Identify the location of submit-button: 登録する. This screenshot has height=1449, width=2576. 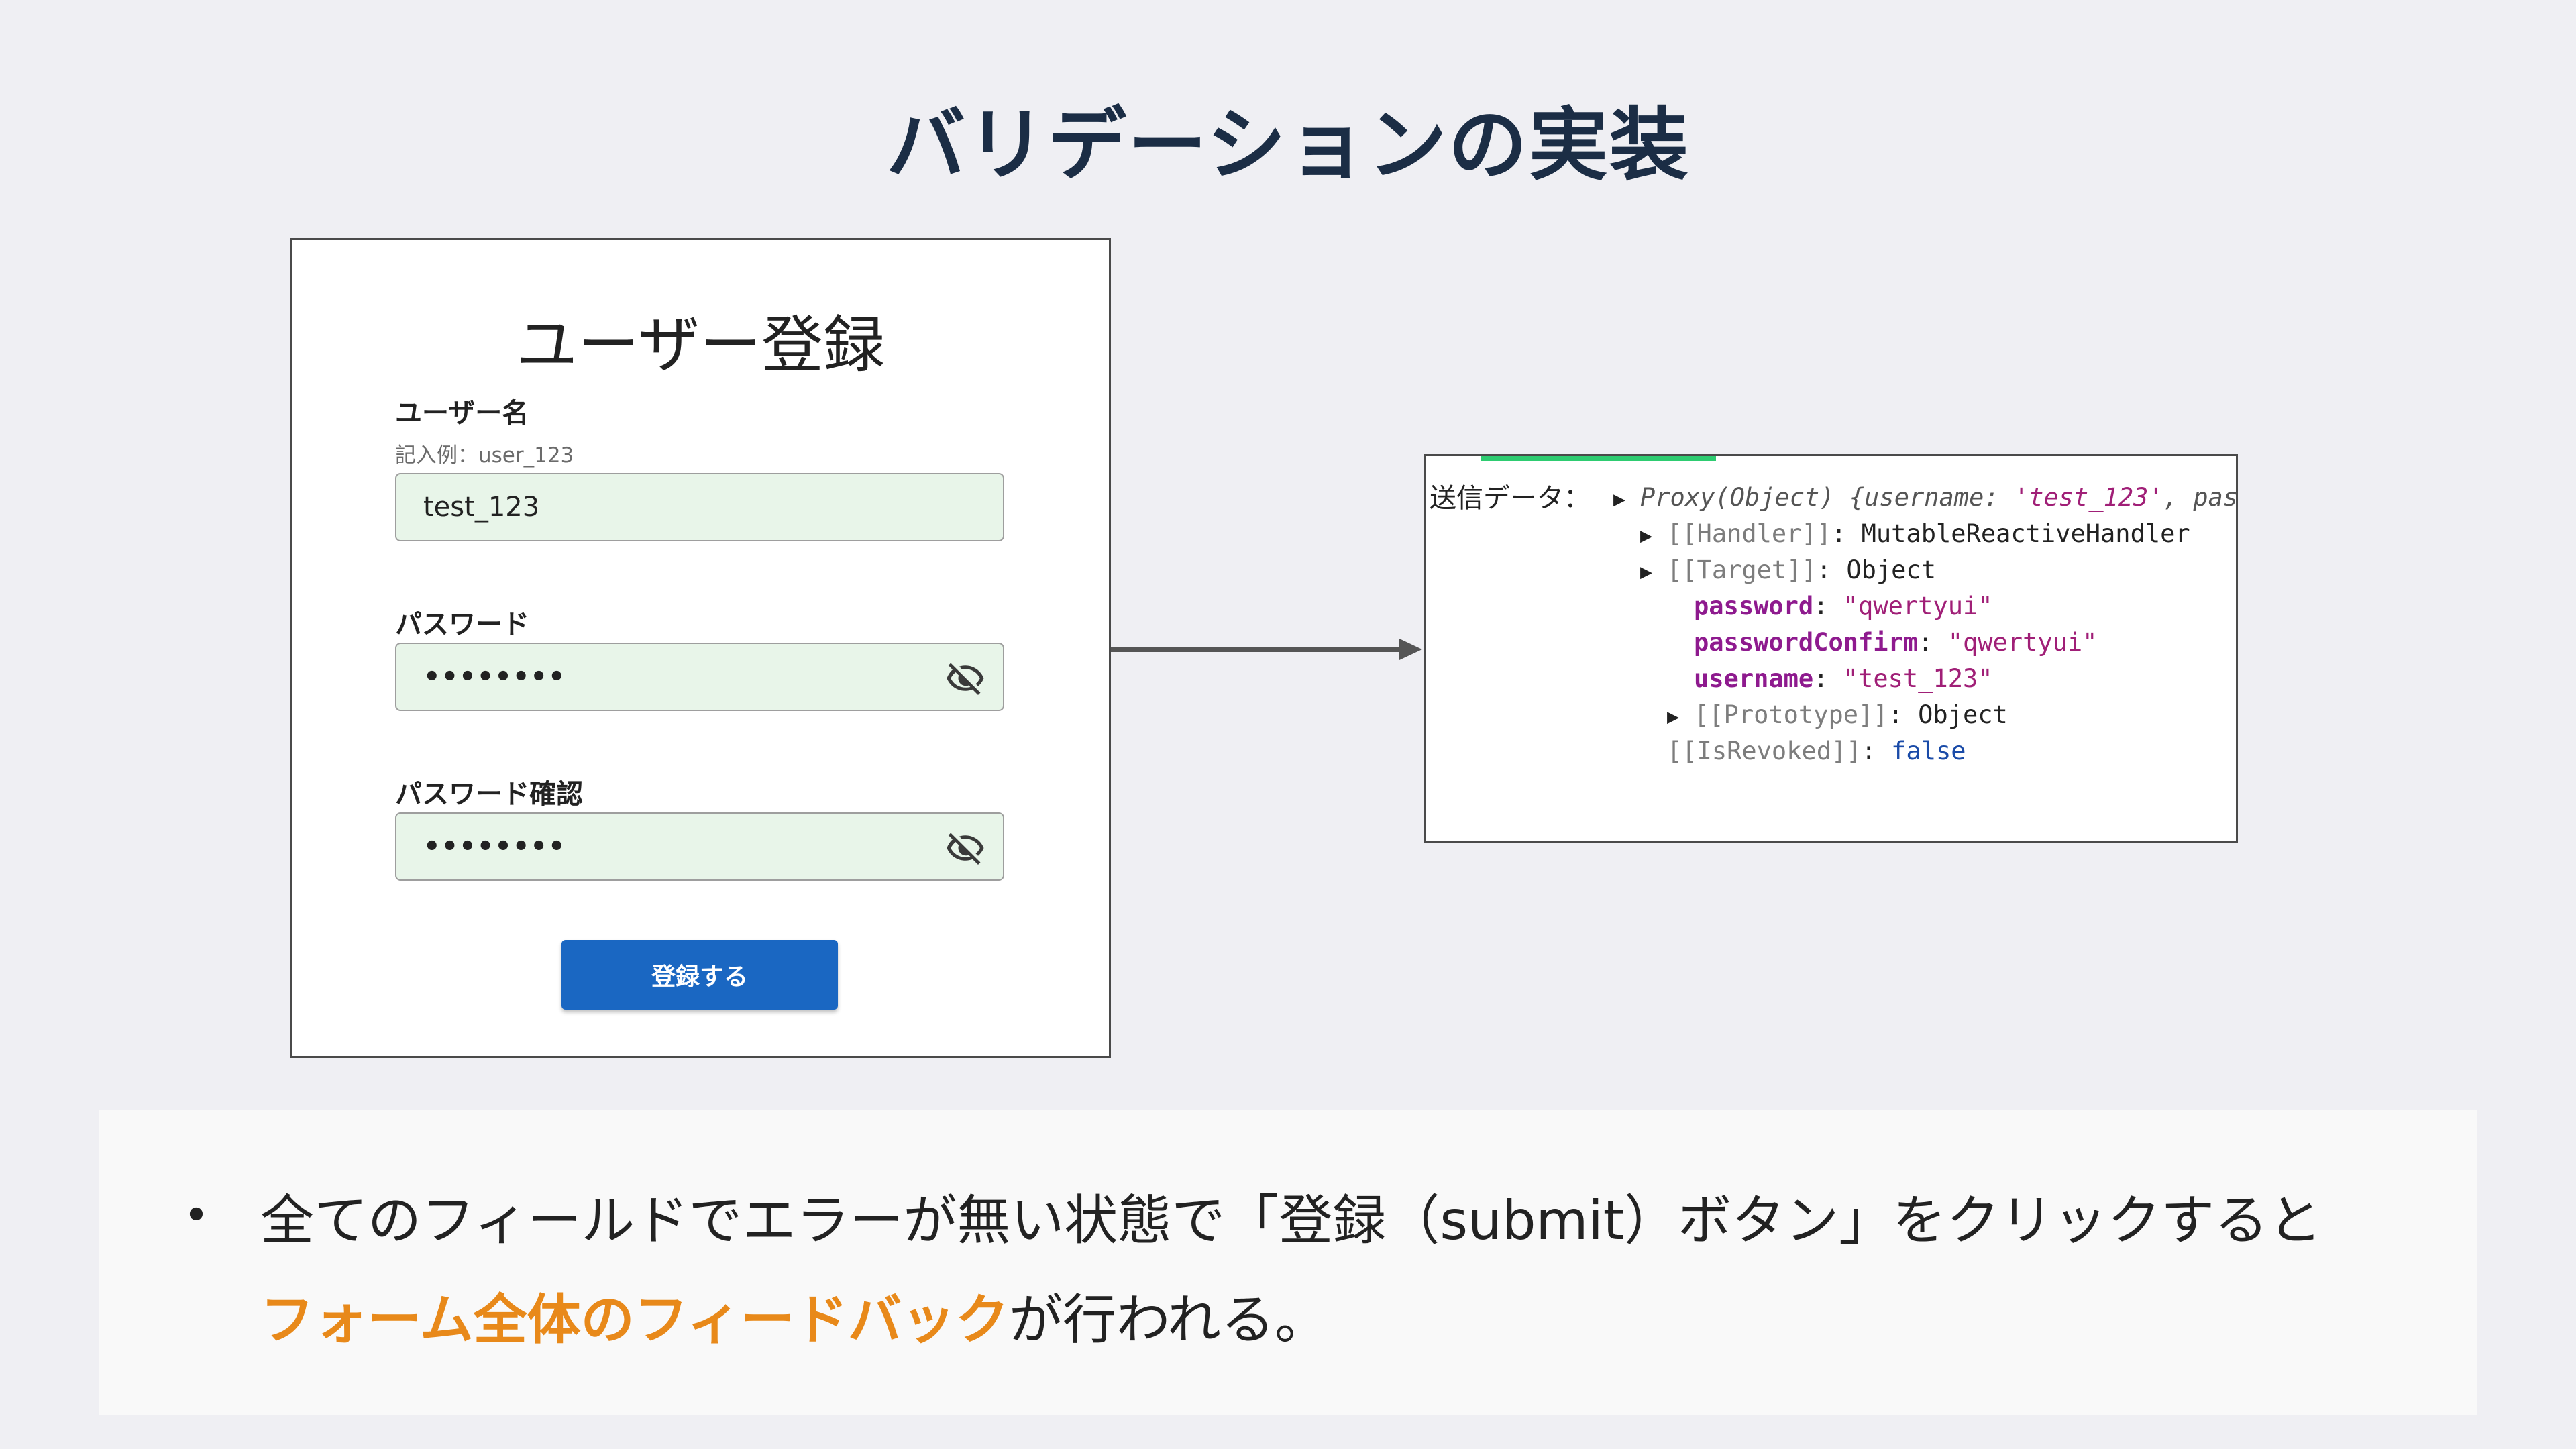
(699, 975).